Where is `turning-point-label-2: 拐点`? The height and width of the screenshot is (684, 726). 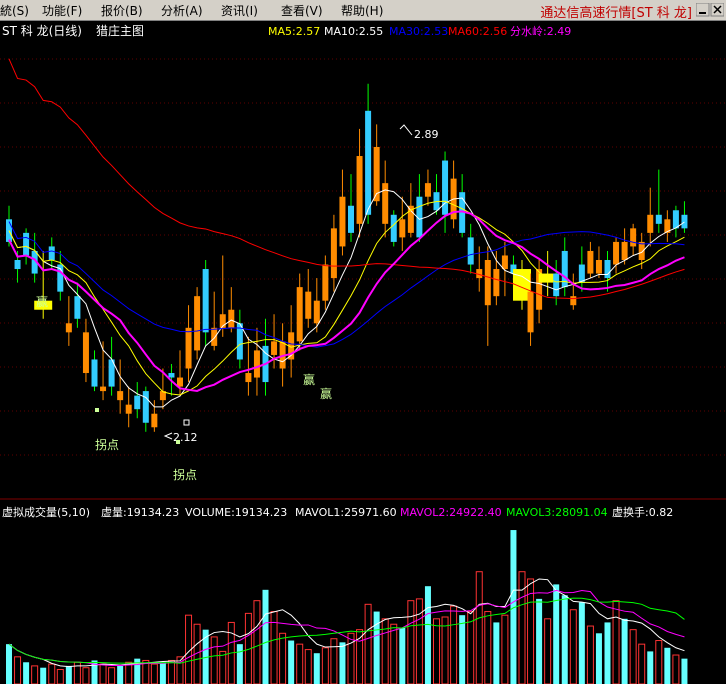 turning-point-label-2: 拐点 is located at coordinates (185, 474).